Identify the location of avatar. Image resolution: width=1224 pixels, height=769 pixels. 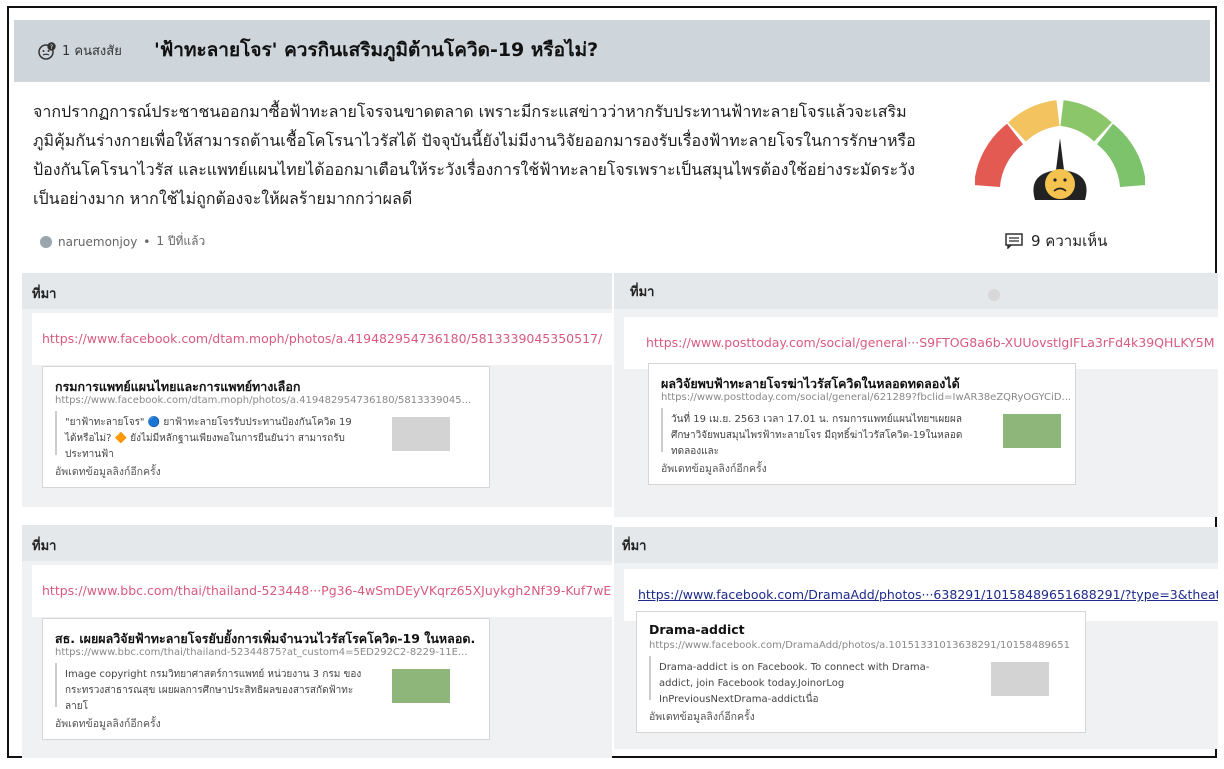
(46, 241).